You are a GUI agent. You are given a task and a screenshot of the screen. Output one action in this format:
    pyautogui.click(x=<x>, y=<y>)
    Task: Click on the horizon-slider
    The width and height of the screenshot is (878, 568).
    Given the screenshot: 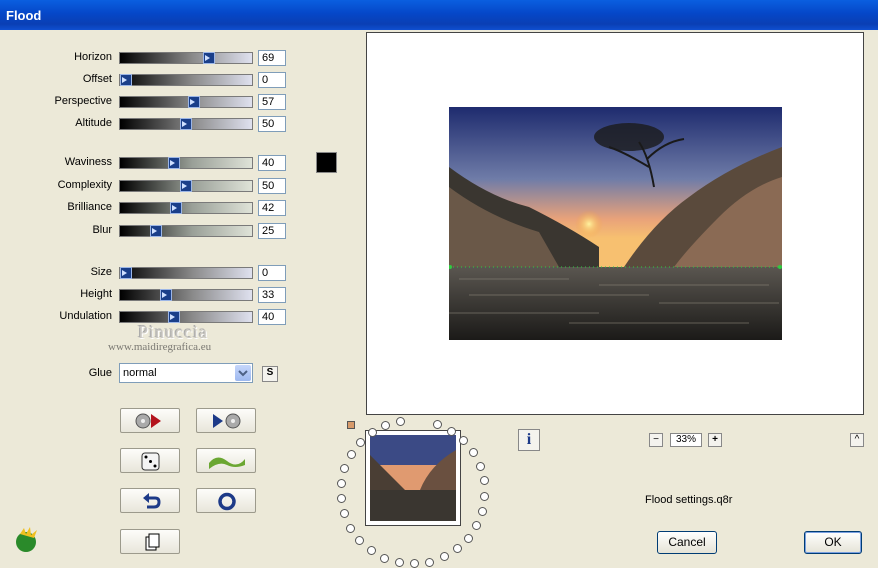 What is the action you would take?
    pyautogui.click(x=186, y=58)
    